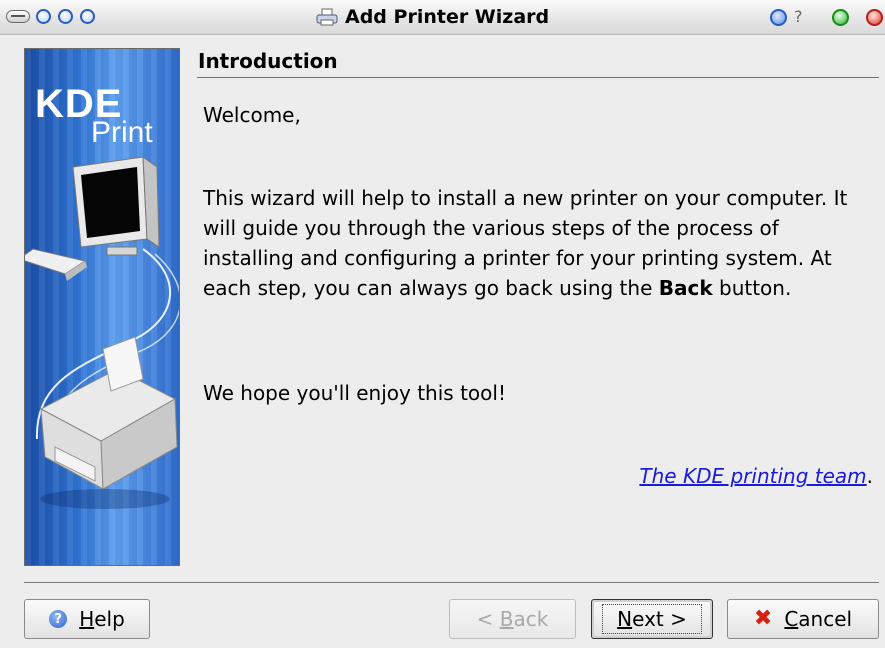 This screenshot has width=885, height=648. Describe the element at coordinates (778, 17) in the screenshot. I see `minimize-button` at that location.